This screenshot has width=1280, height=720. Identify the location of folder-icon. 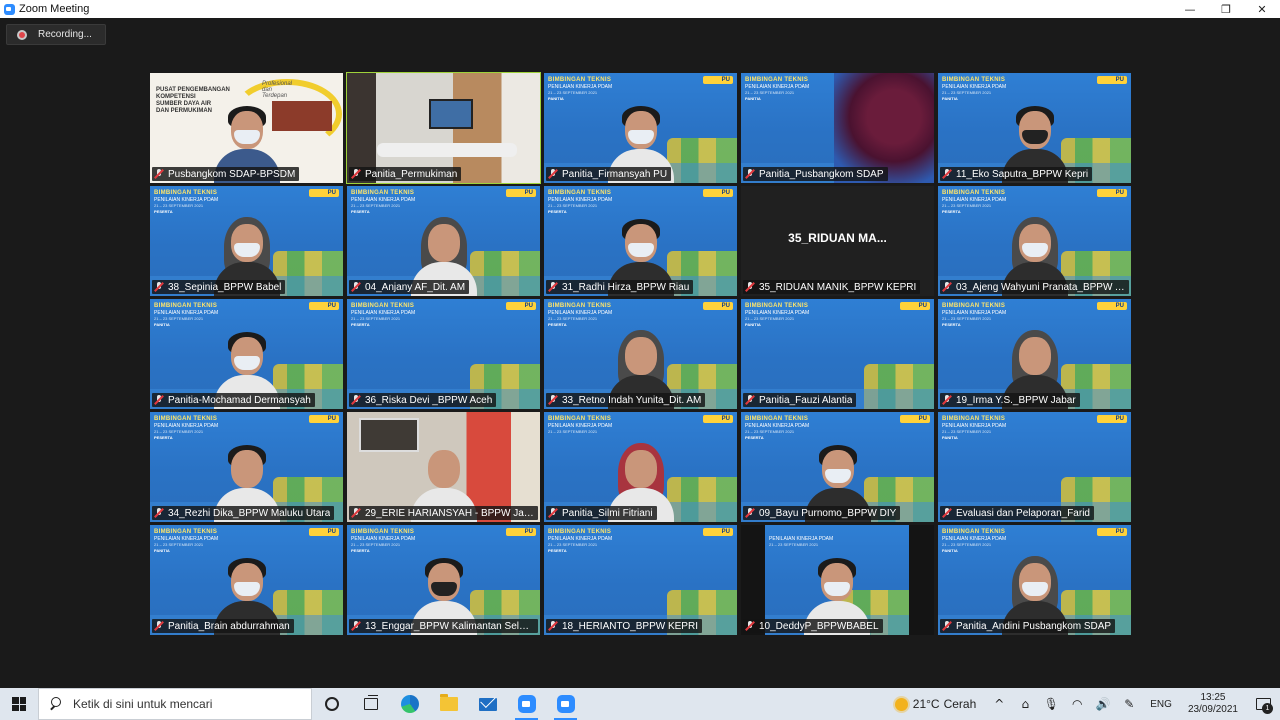
(448, 702).